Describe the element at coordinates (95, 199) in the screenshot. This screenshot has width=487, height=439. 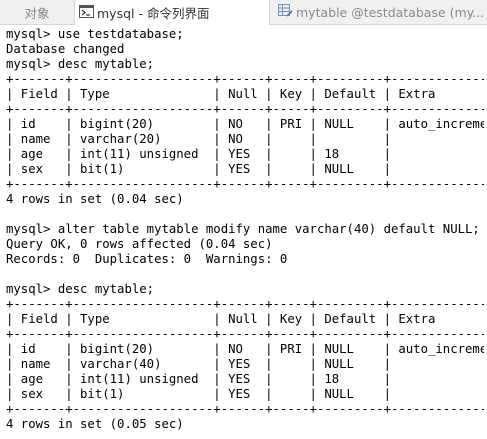
I see `terminal-line: 4 rows in set (0.04 sec)` at that location.